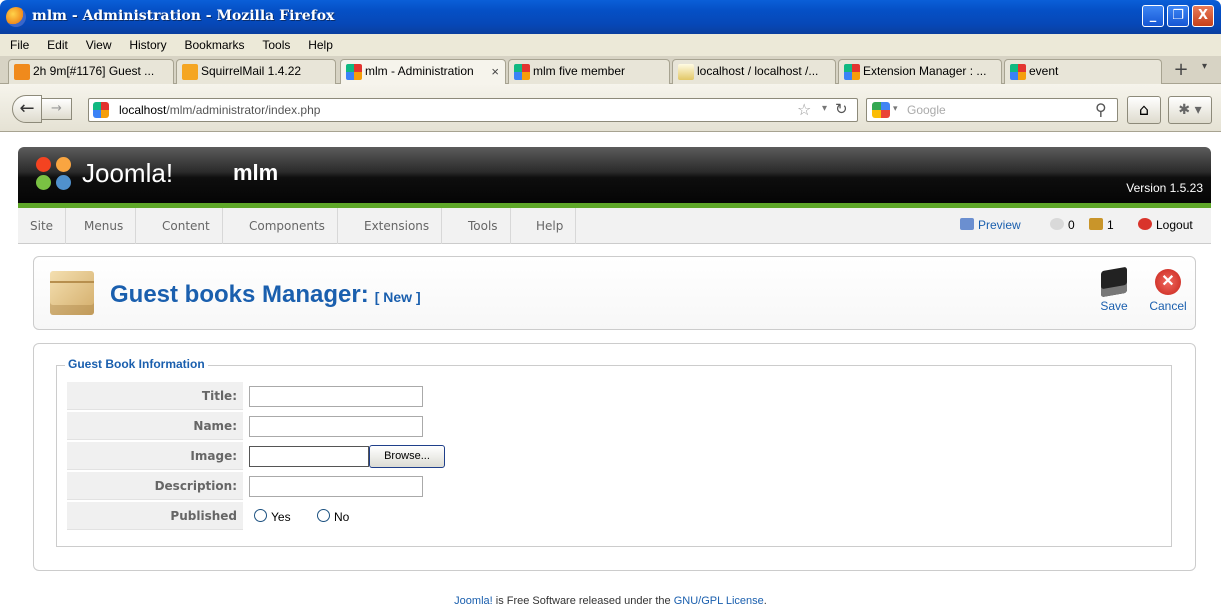  I want to click on admin-menu-tools: Tools, so click(483, 226).